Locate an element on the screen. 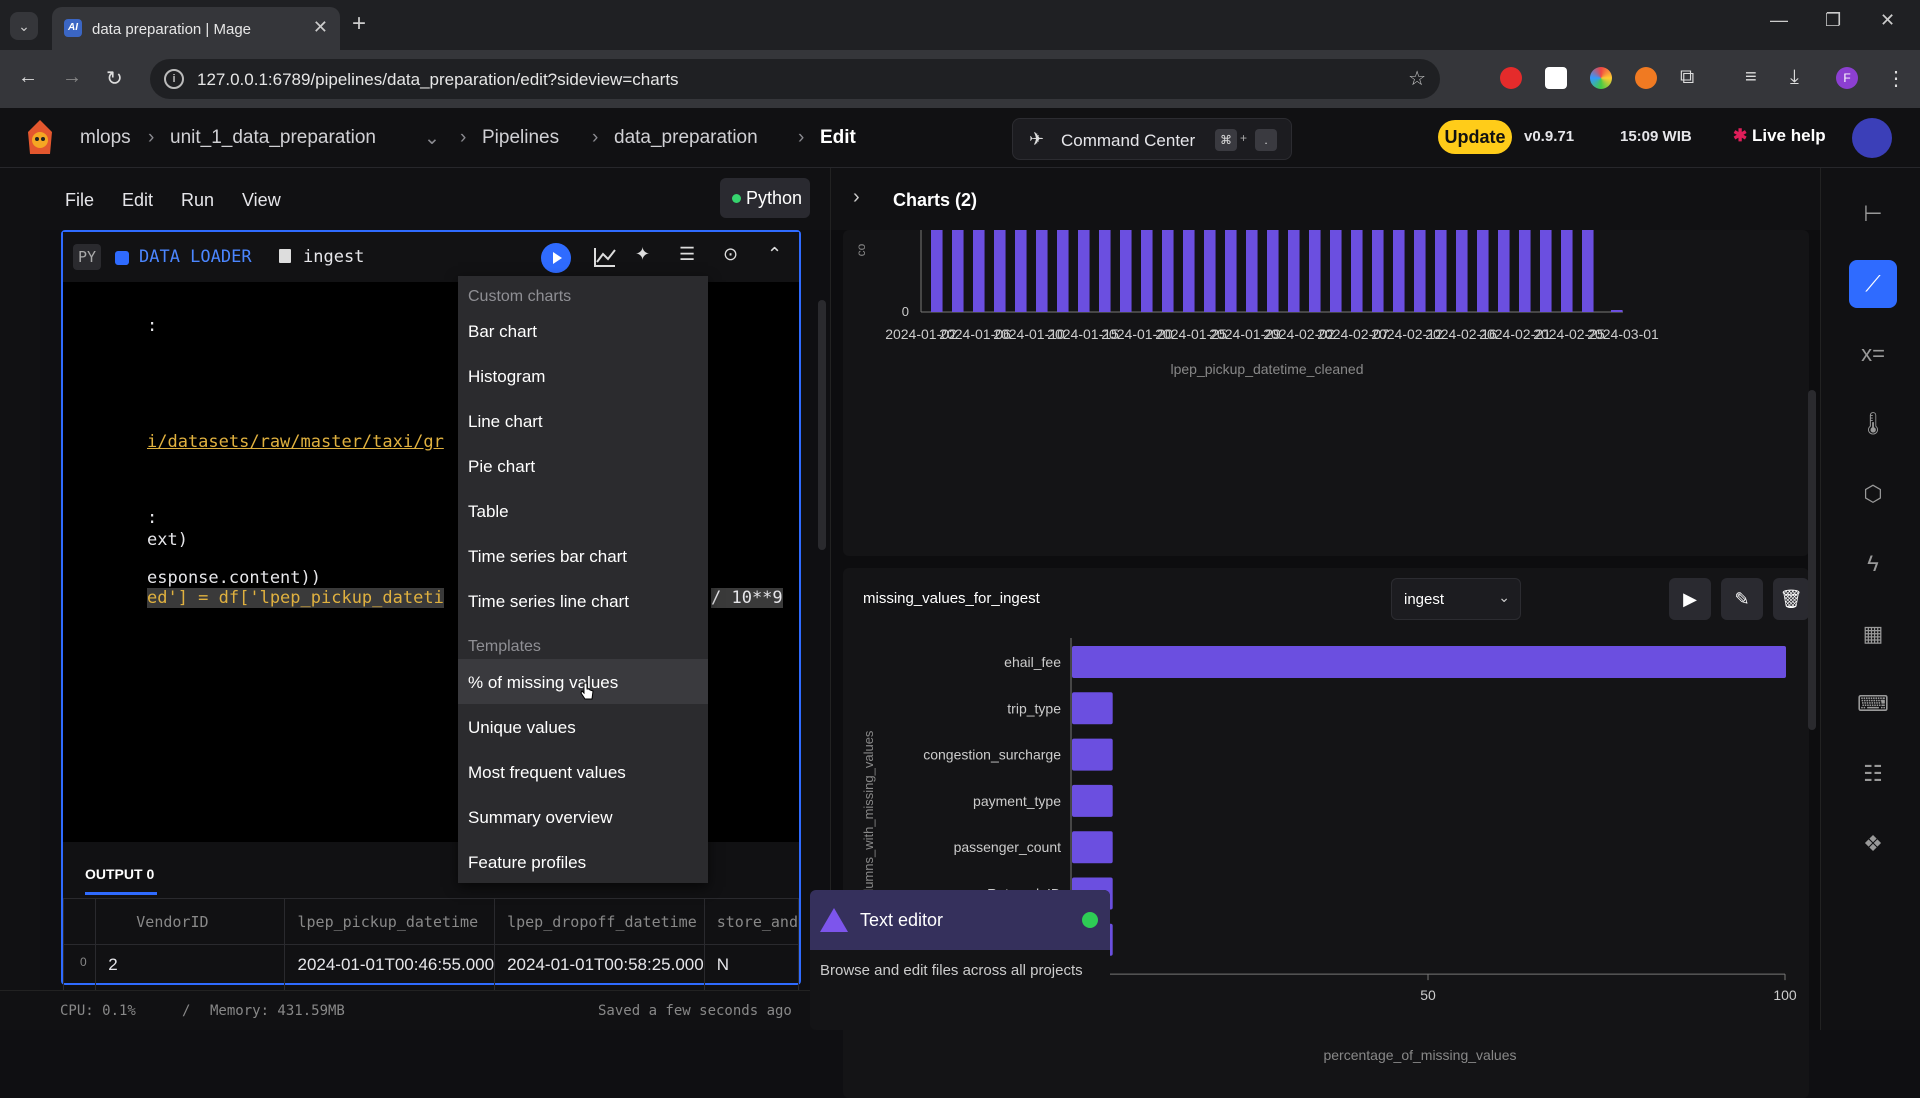 The image size is (1920, 1098). breadcrumb-pipeline: data_preparation is located at coordinates (686, 138).